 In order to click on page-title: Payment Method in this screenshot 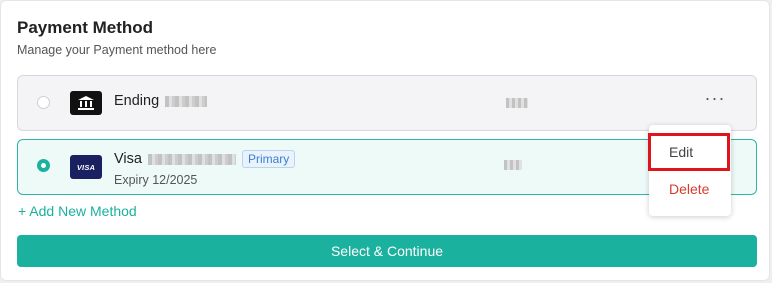, I will do `click(85, 27)`.